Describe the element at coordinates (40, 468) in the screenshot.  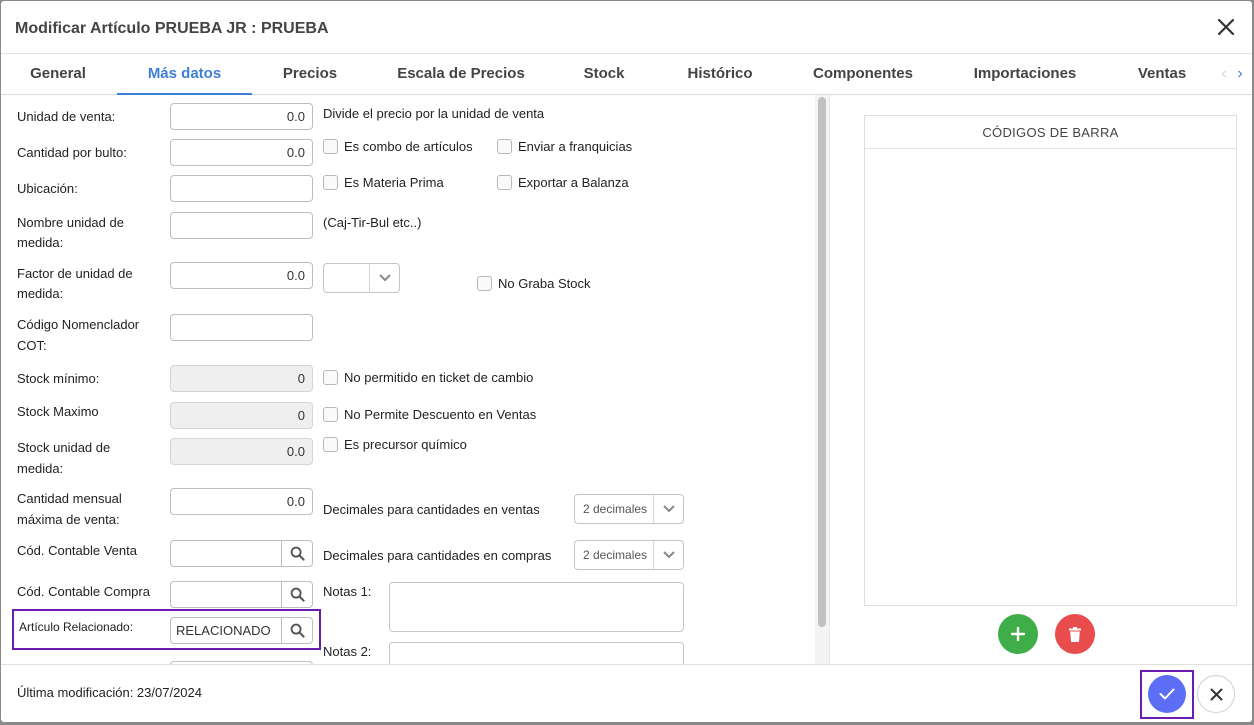
I see `stock-unidad-label-line2: medida:` at that location.